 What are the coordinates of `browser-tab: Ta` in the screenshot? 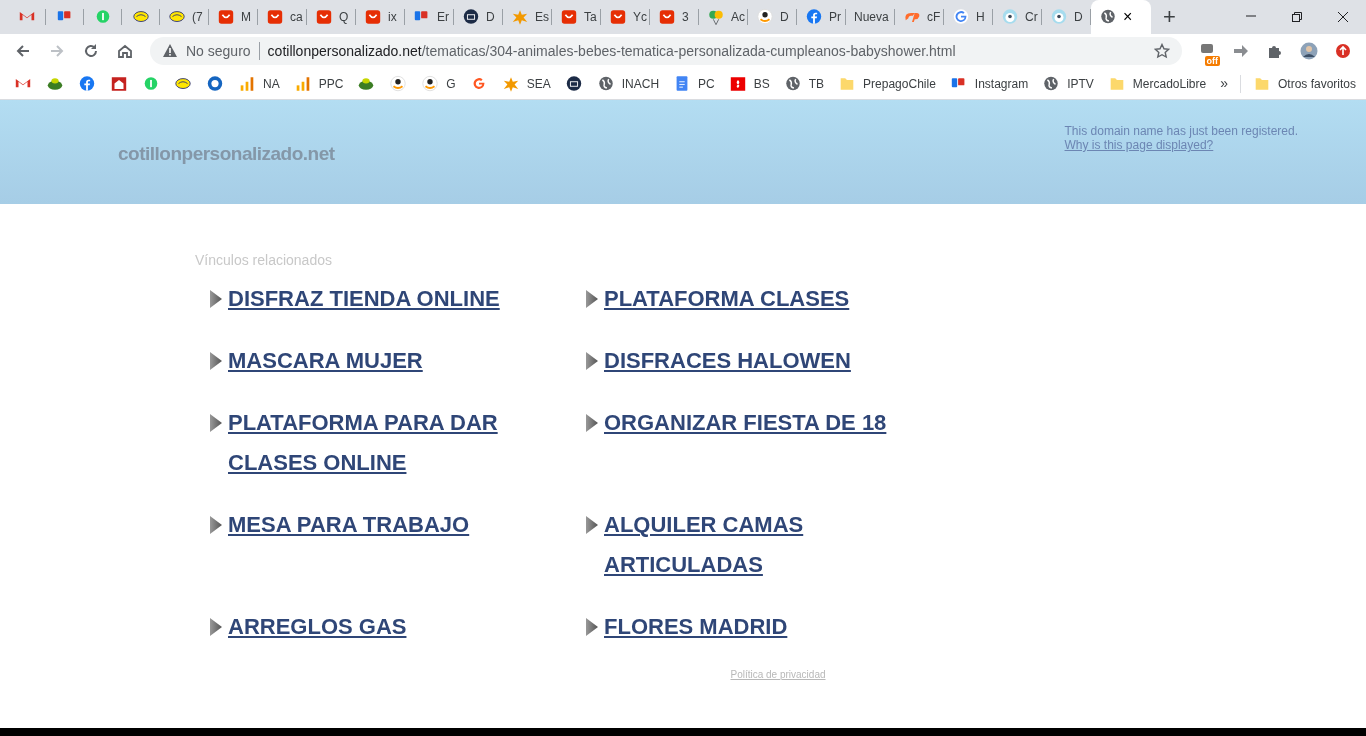 It's located at (576, 17).